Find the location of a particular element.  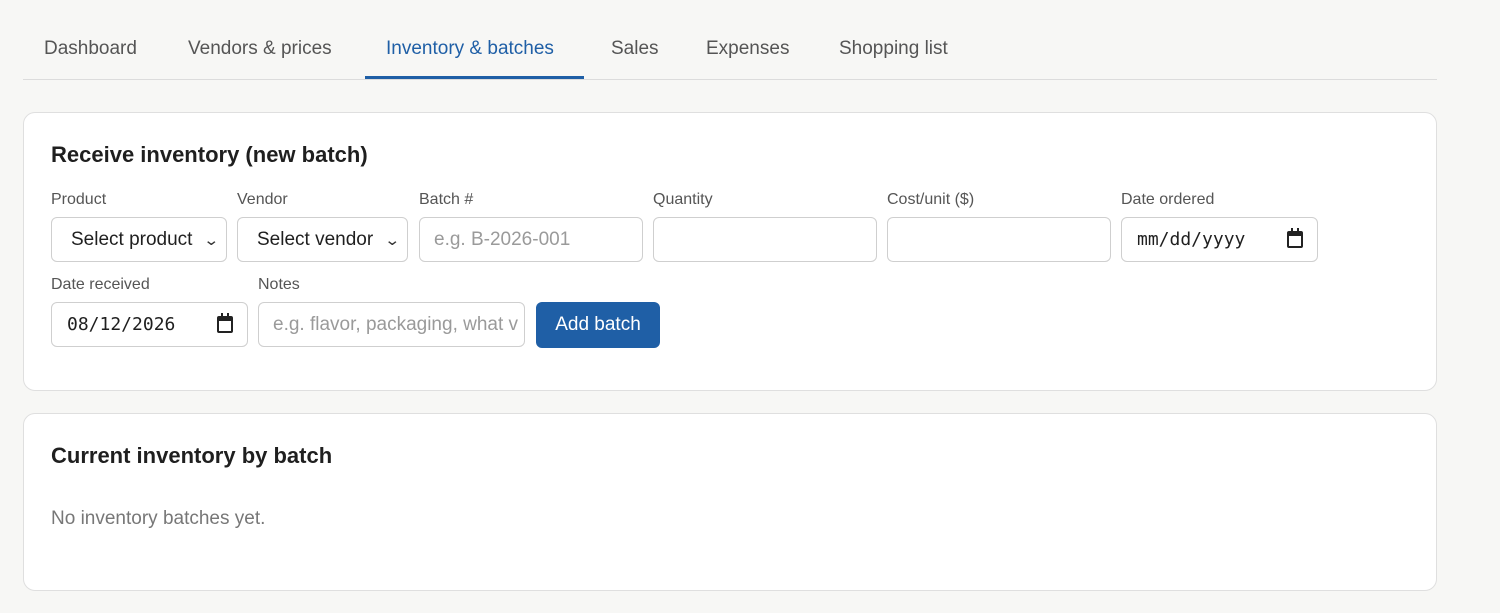

product-label: Product is located at coordinates (79, 199).